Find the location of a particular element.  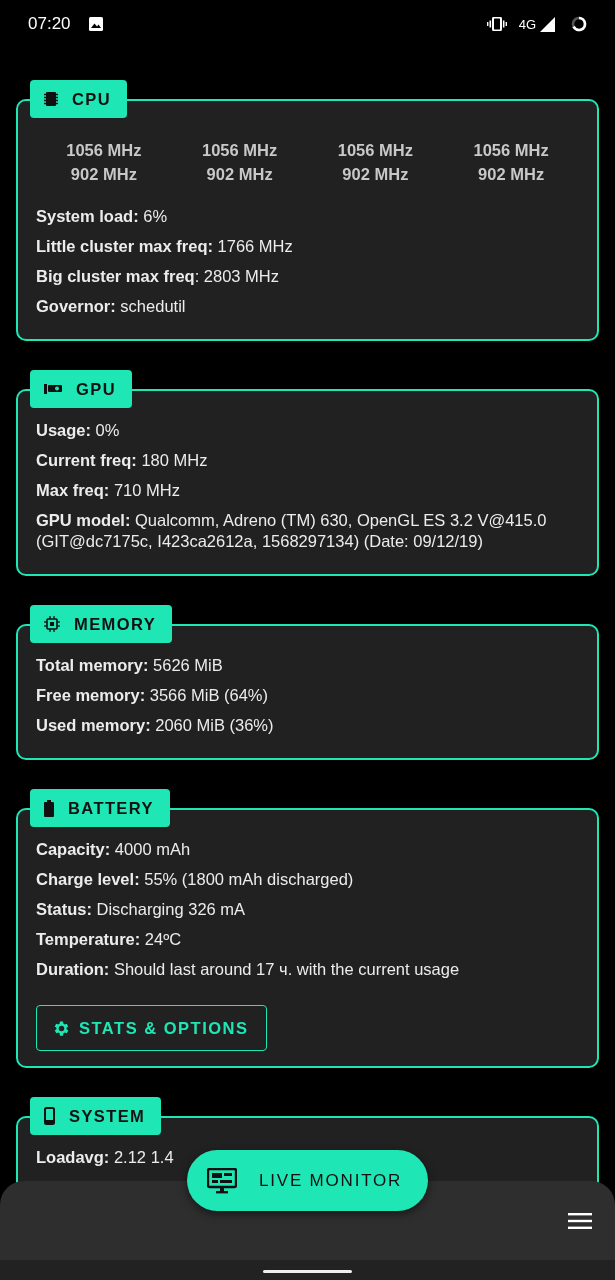

info-line: Loadavg: 2.12 1.4 is located at coordinates (105, 1157).